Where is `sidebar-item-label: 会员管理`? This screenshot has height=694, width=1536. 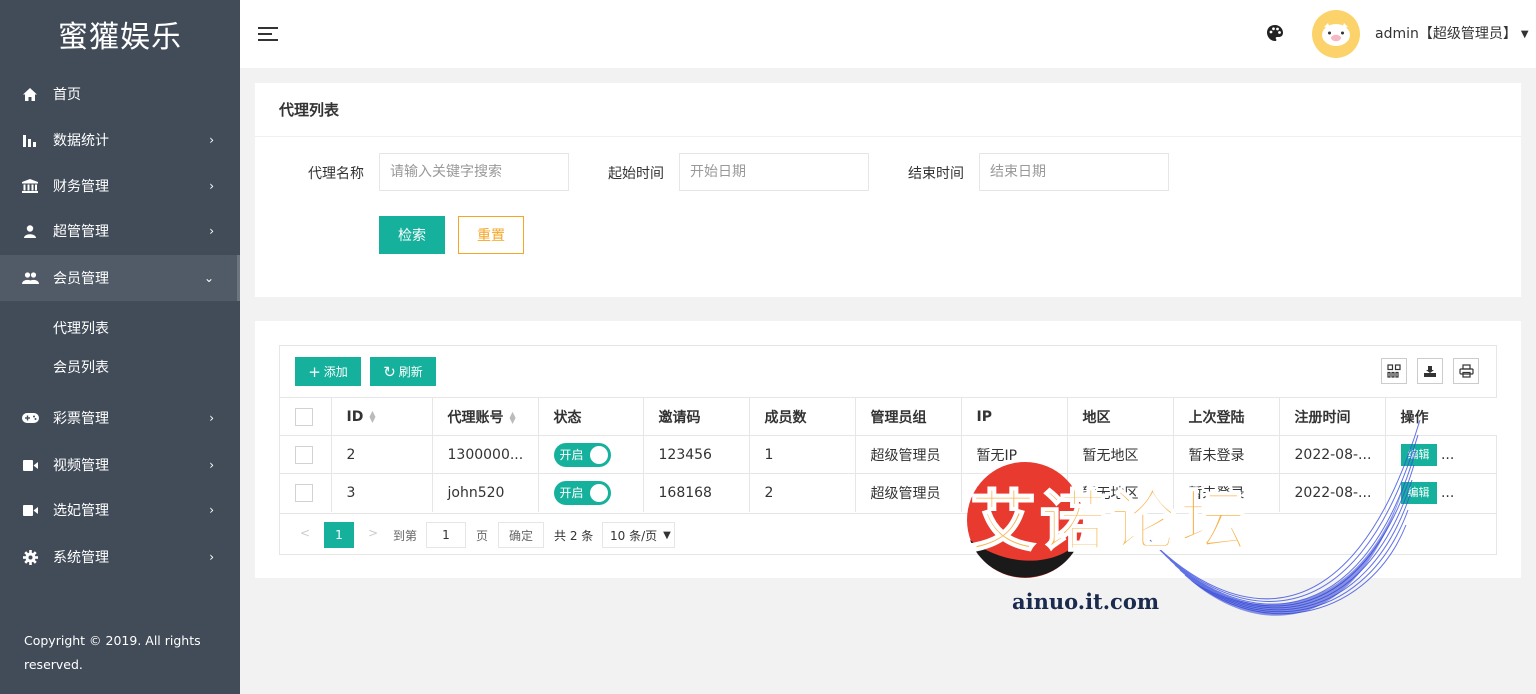 sidebar-item-label: 会员管理 is located at coordinates (81, 279).